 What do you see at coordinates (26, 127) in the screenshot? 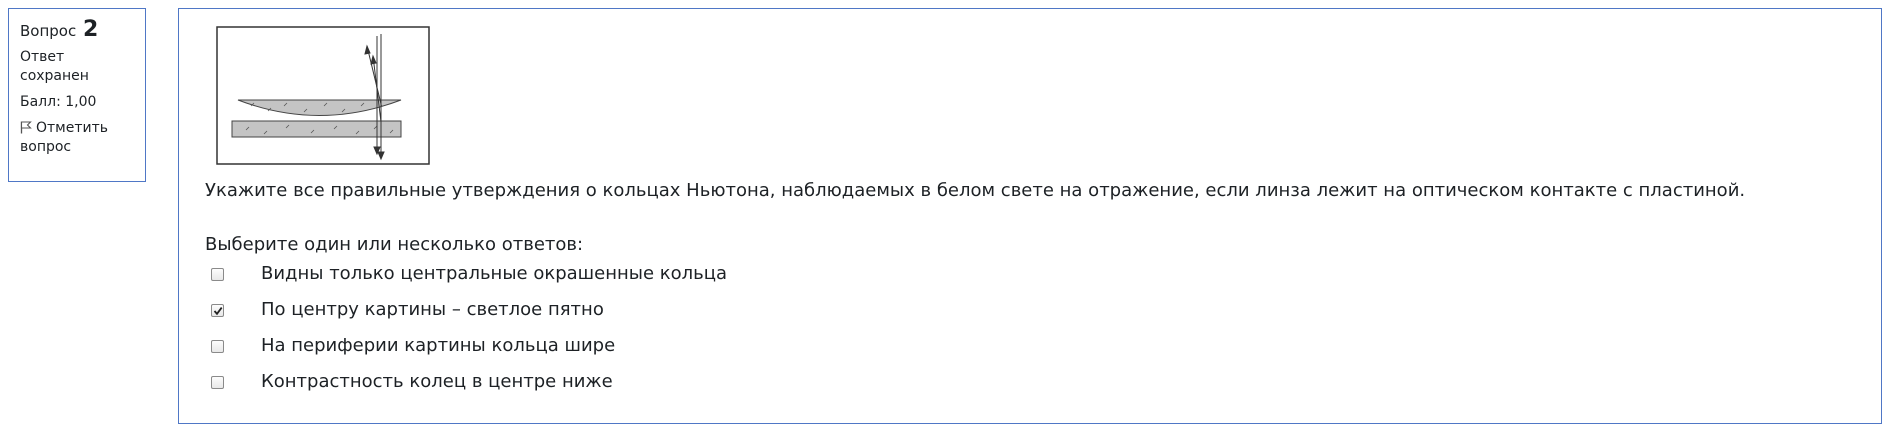
I see `flag-icon` at bounding box center [26, 127].